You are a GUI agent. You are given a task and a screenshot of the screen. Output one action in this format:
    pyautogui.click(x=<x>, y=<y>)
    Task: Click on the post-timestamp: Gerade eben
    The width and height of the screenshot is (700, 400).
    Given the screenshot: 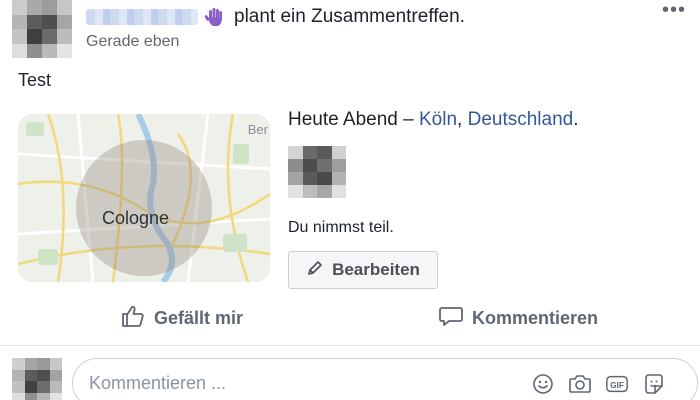 What is the action you would take?
    pyautogui.click(x=132, y=42)
    